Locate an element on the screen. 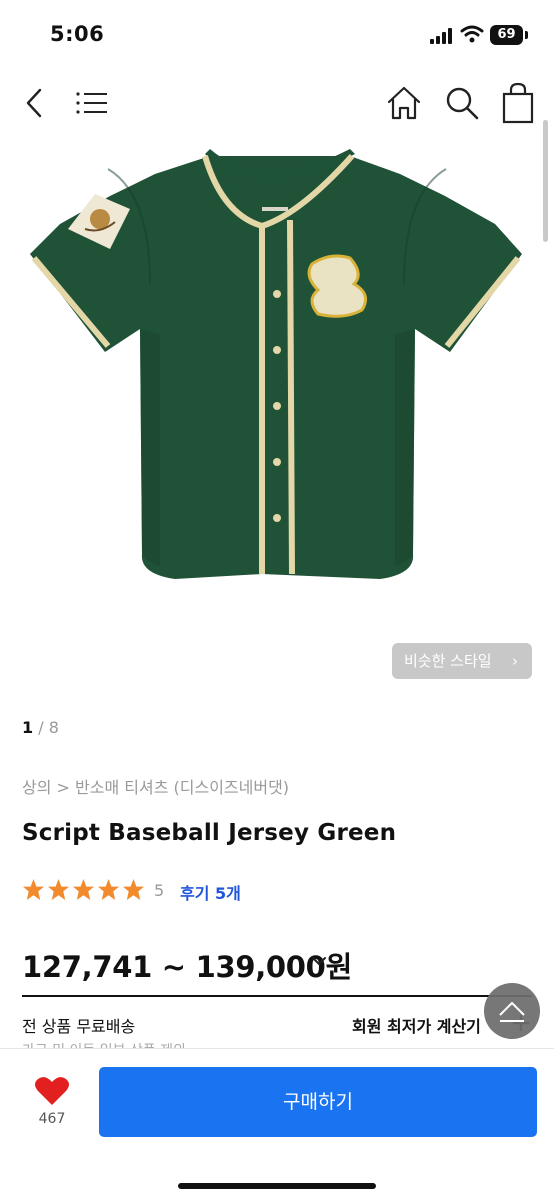 Image resolution: width=554 pixels, height=1200 pixels. product-title: Script Baseball Jersey Green is located at coordinates (209, 833).